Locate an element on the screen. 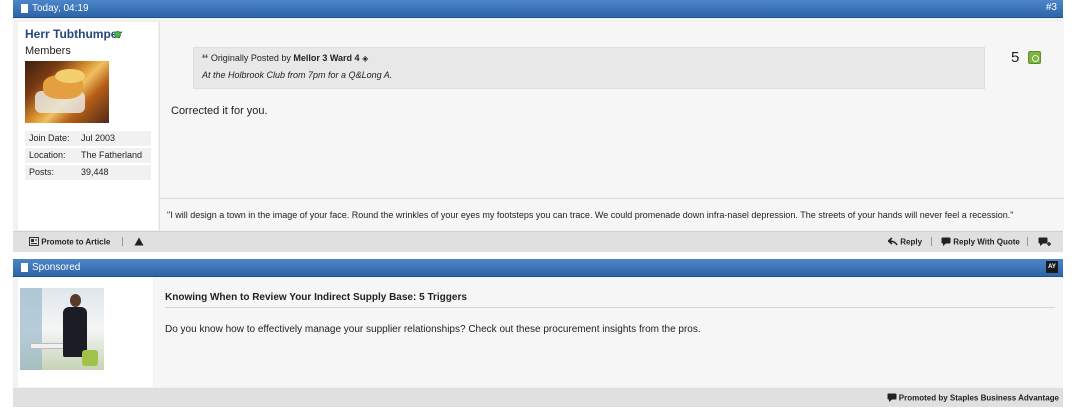  ad-footer: Promoted by Staples Business Advantage is located at coordinates (538, 397).